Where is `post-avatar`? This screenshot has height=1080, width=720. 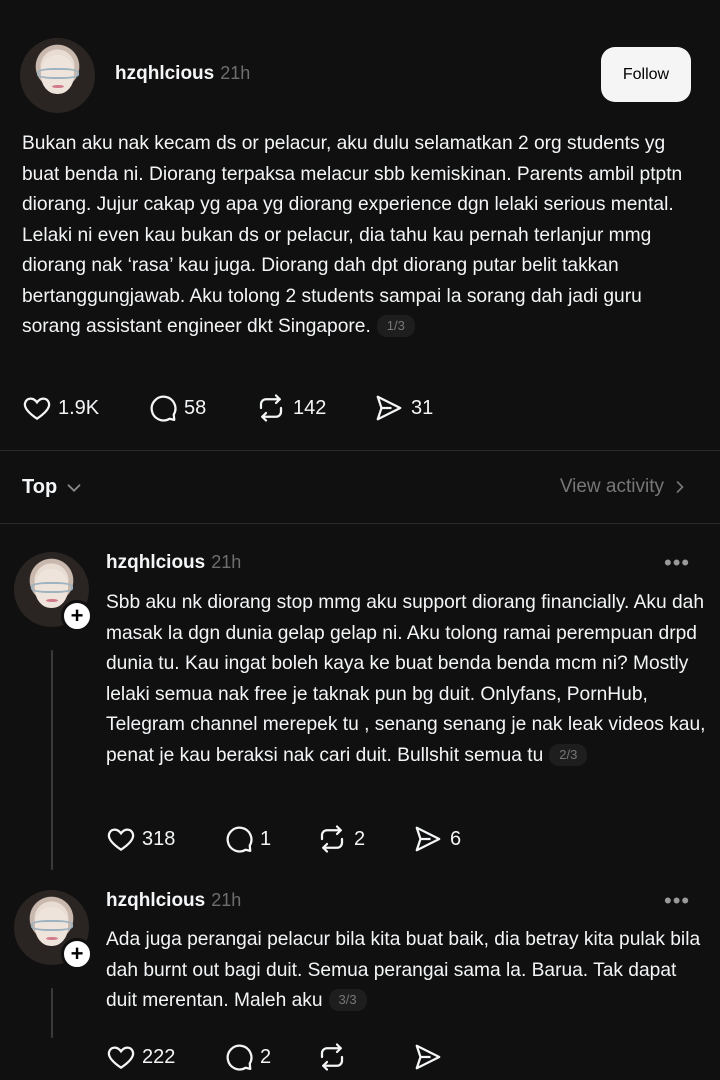 post-avatar is located at coordinates (57, 75).